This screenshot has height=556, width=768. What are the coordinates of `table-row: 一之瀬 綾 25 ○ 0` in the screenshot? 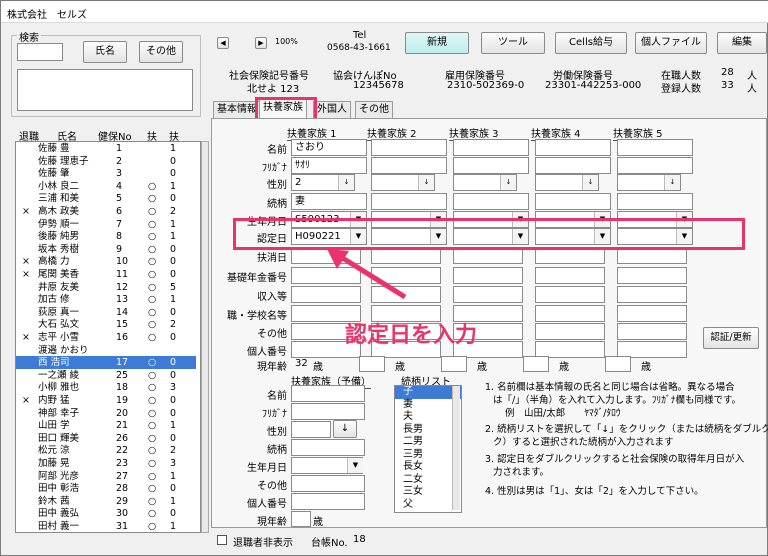 It's located at (106, 375).